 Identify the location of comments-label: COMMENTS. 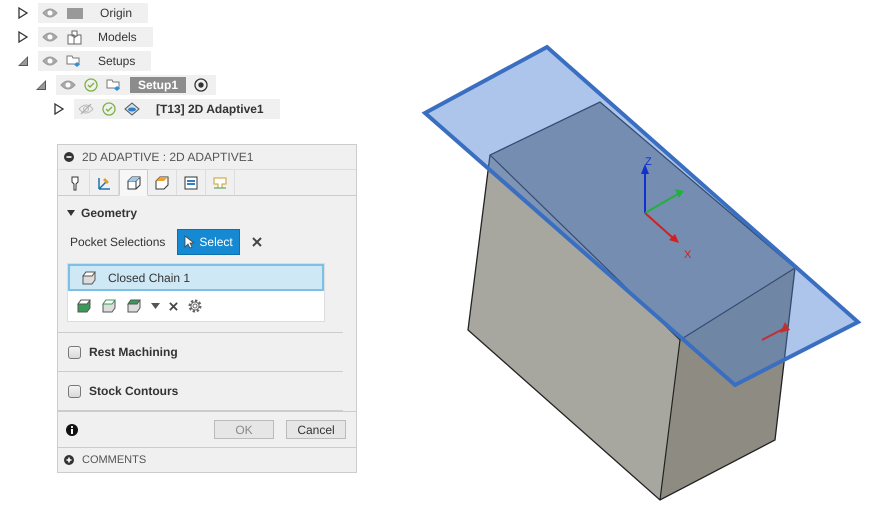
(114, 460).